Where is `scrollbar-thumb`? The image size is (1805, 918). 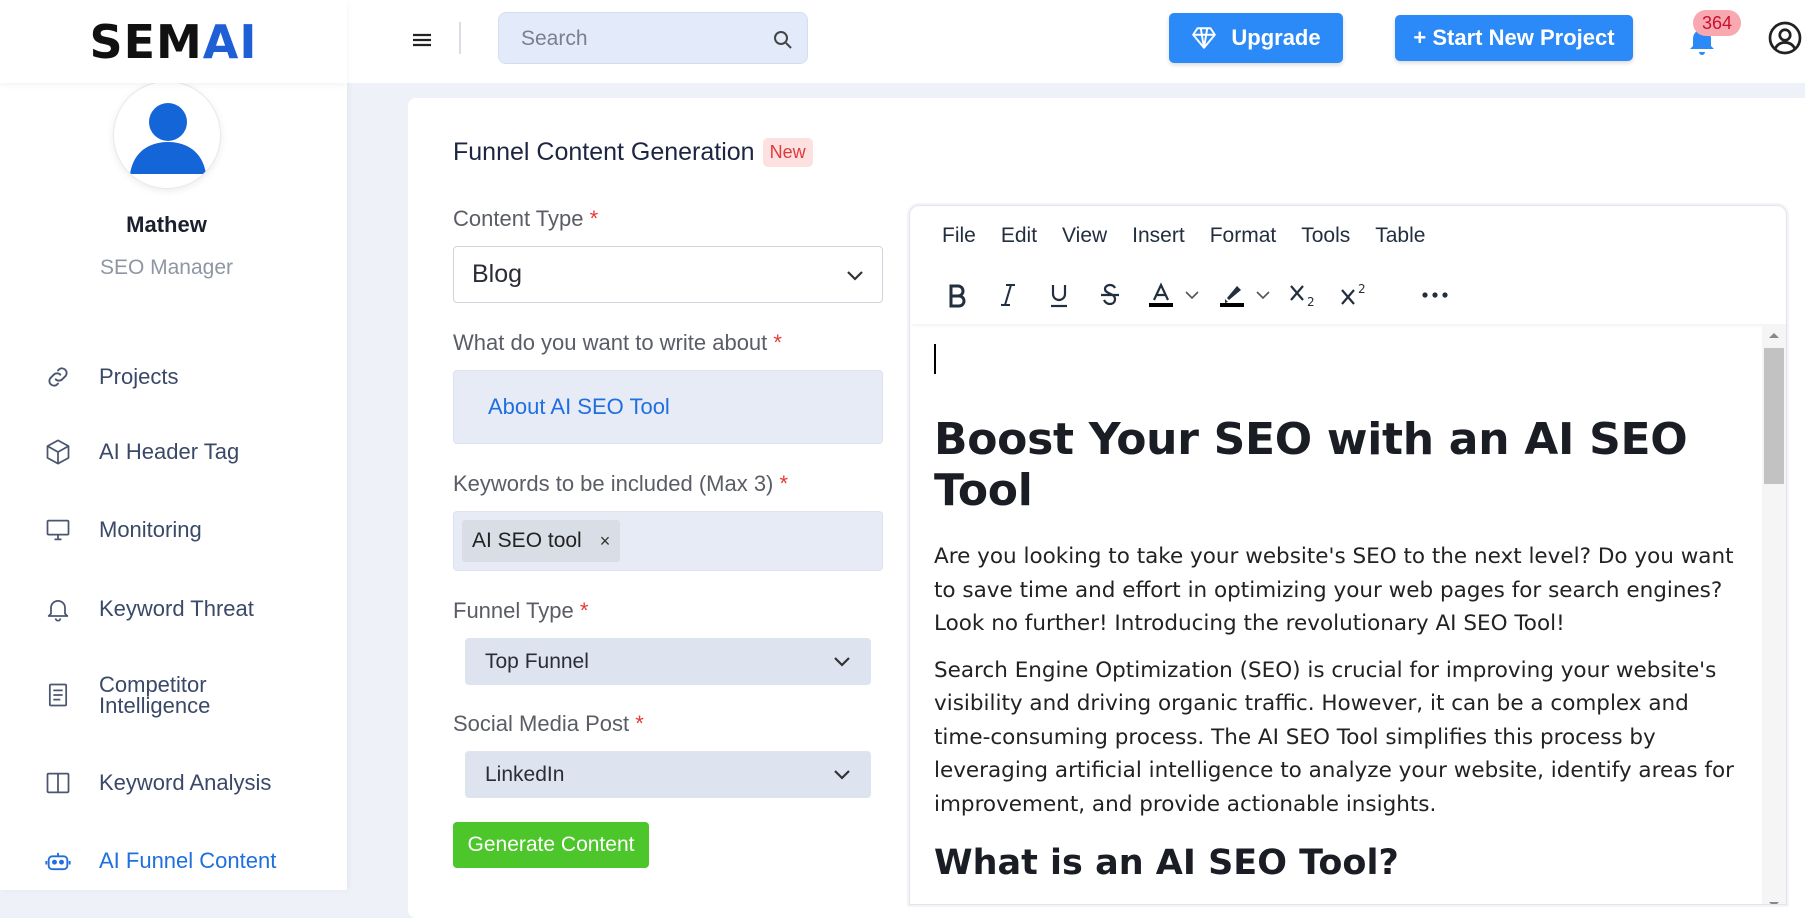 scrollbar-thumb is located at coordinates (1774, 416).